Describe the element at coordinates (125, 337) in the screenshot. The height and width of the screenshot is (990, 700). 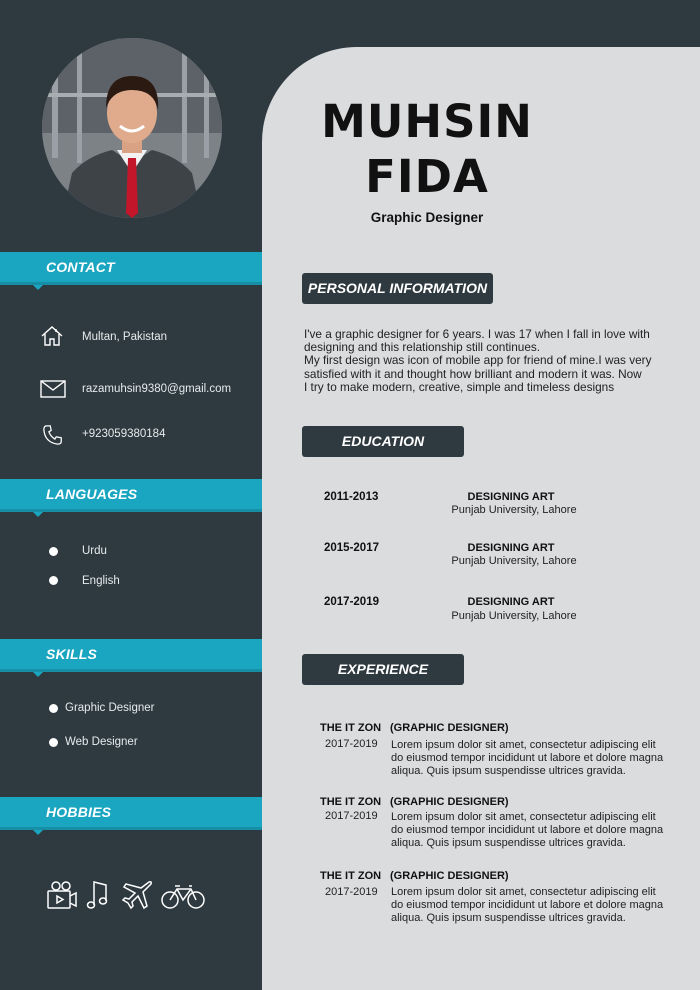
I see `contact-address: Multan, Pakistan` at that location.